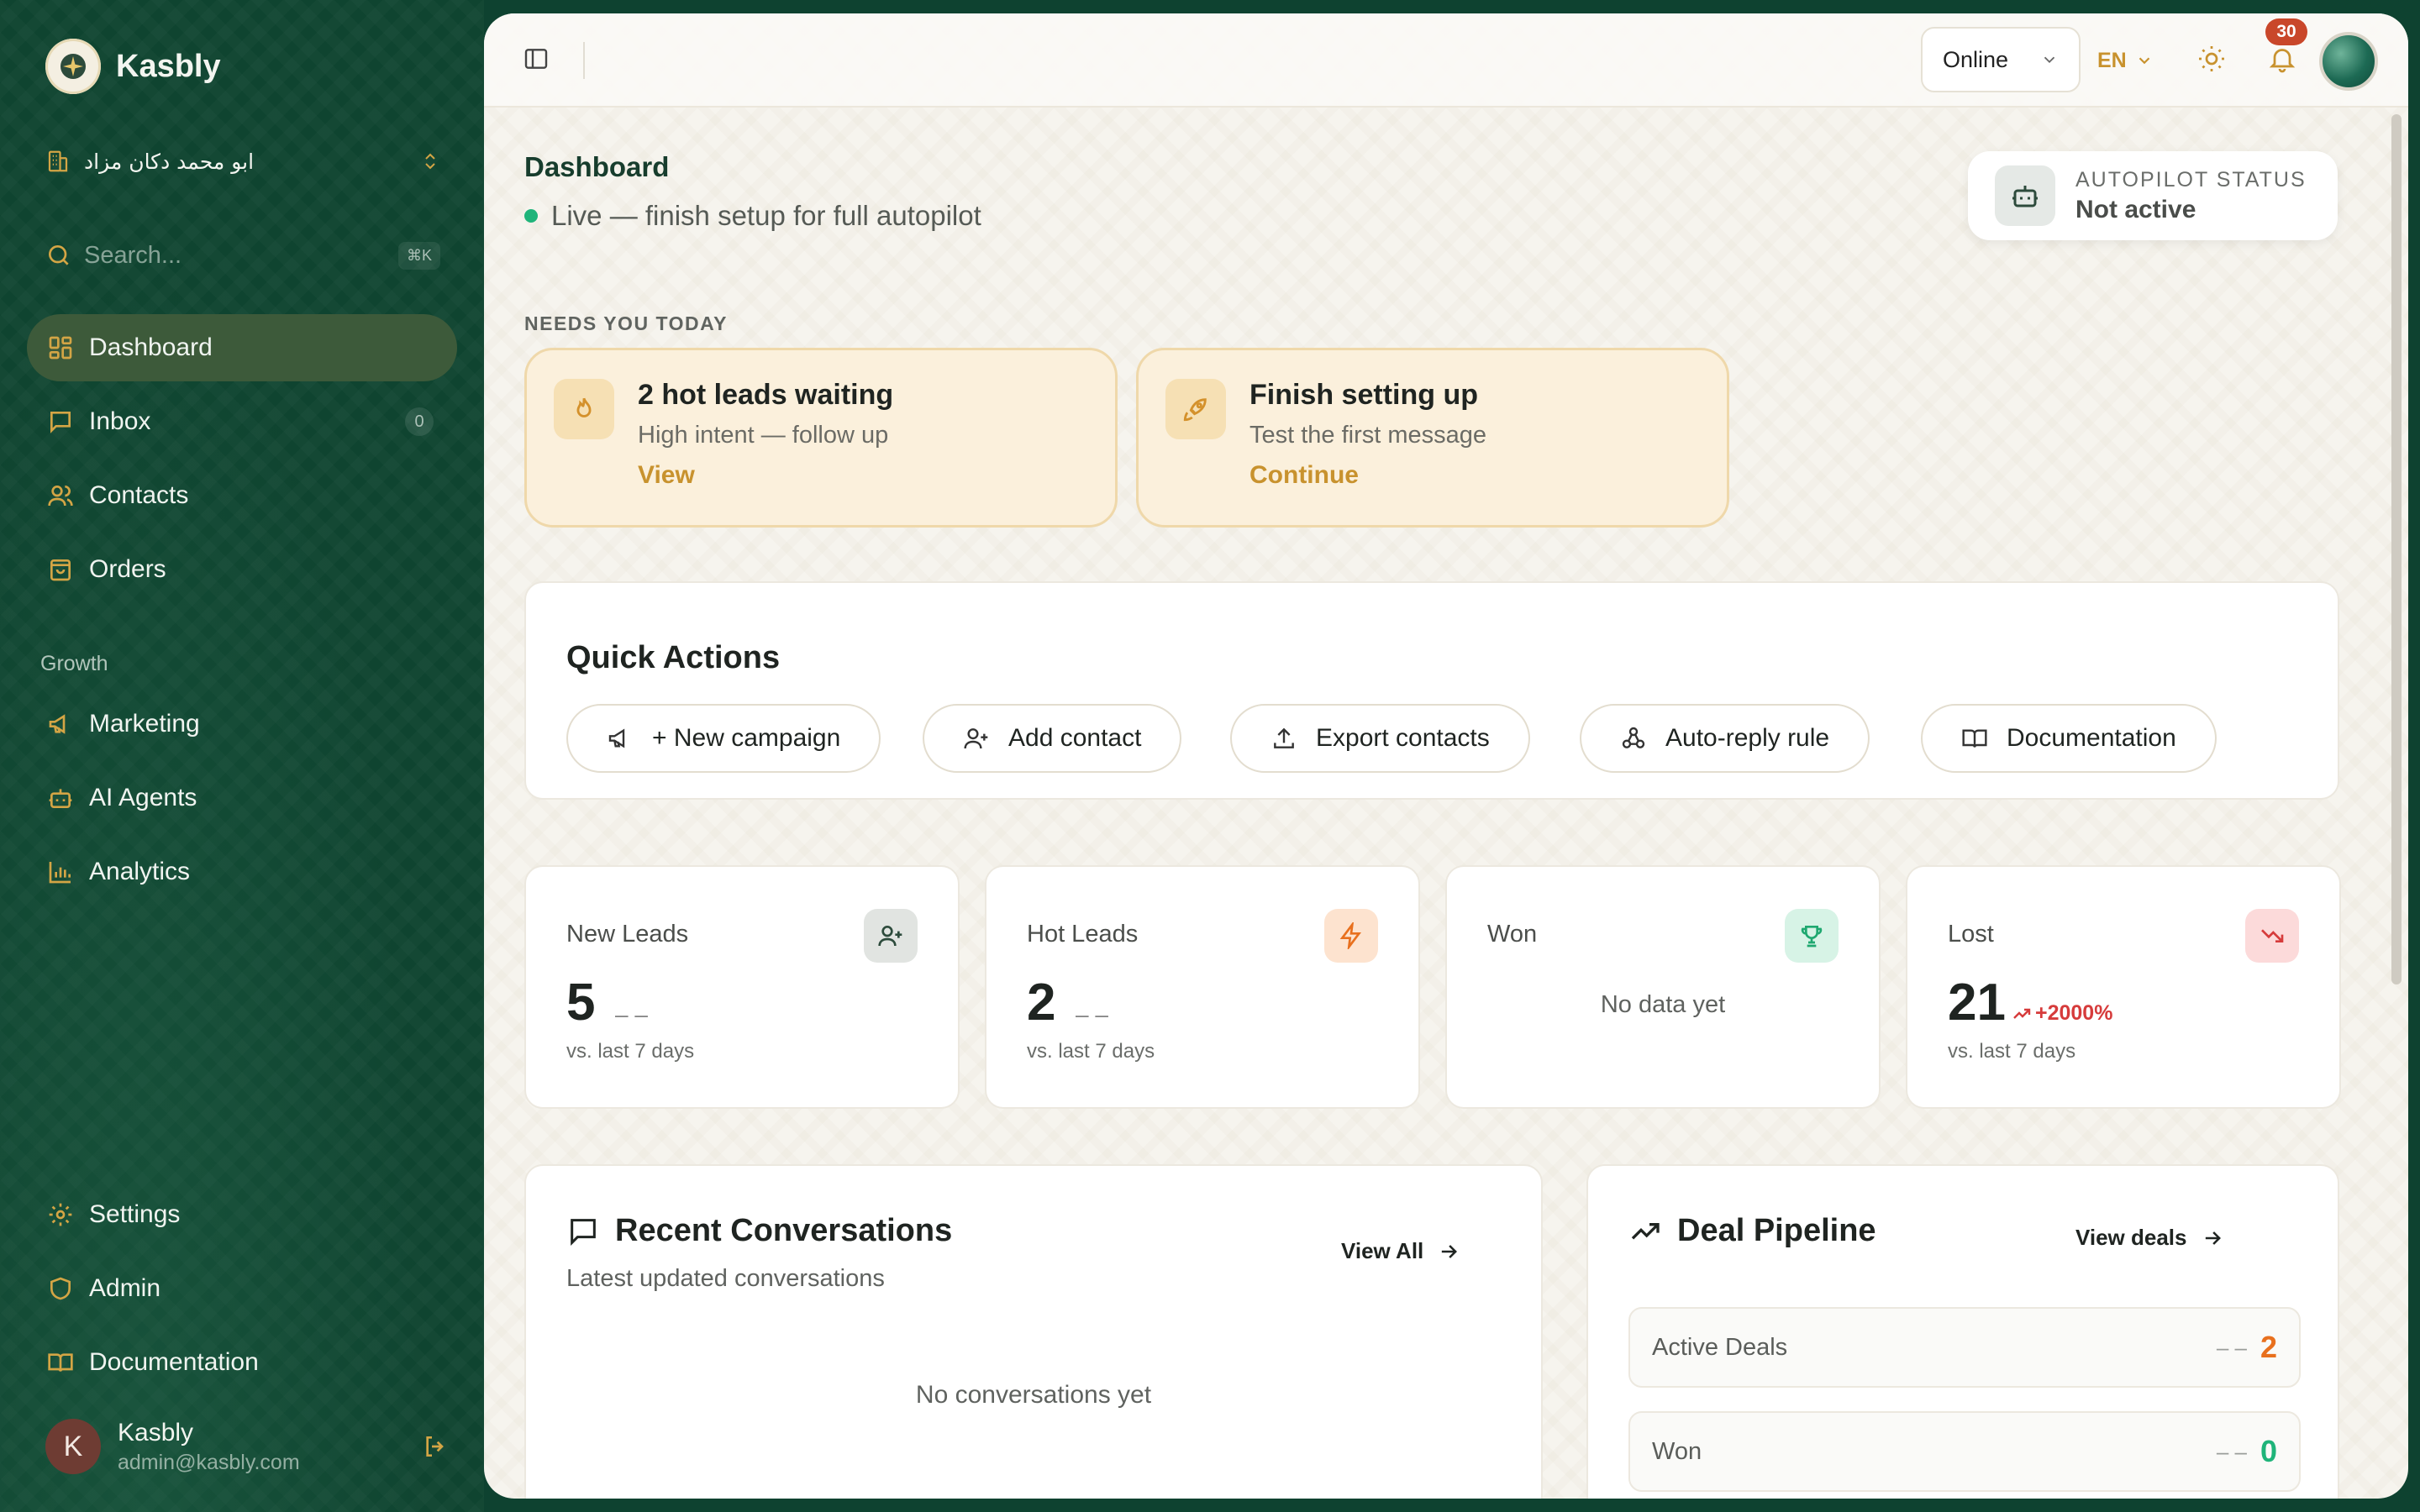 This screenshot has width=2420, height=1512. Describe the element at coordinates (242, 255) in the screenshot. I see `search-input: Search... ⌘K` at that location.